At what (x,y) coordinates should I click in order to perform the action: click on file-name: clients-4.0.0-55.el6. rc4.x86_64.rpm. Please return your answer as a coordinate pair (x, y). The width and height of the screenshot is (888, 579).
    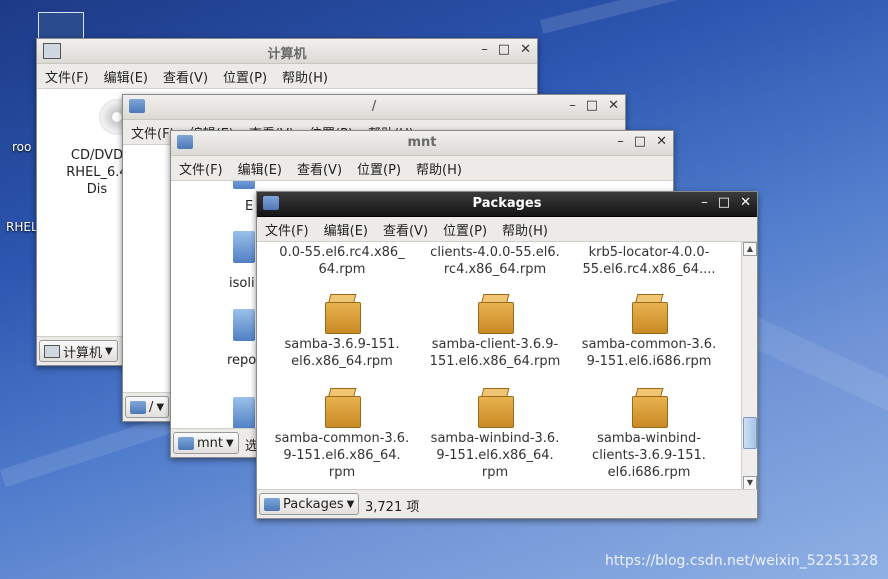
    Looking at the image, I should click on (495, 261).